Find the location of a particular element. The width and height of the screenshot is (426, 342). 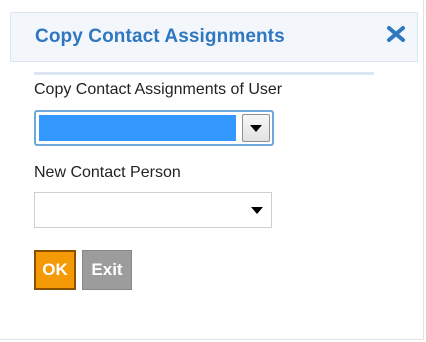

exit-button: Exit is located at coordinates (107, 270).